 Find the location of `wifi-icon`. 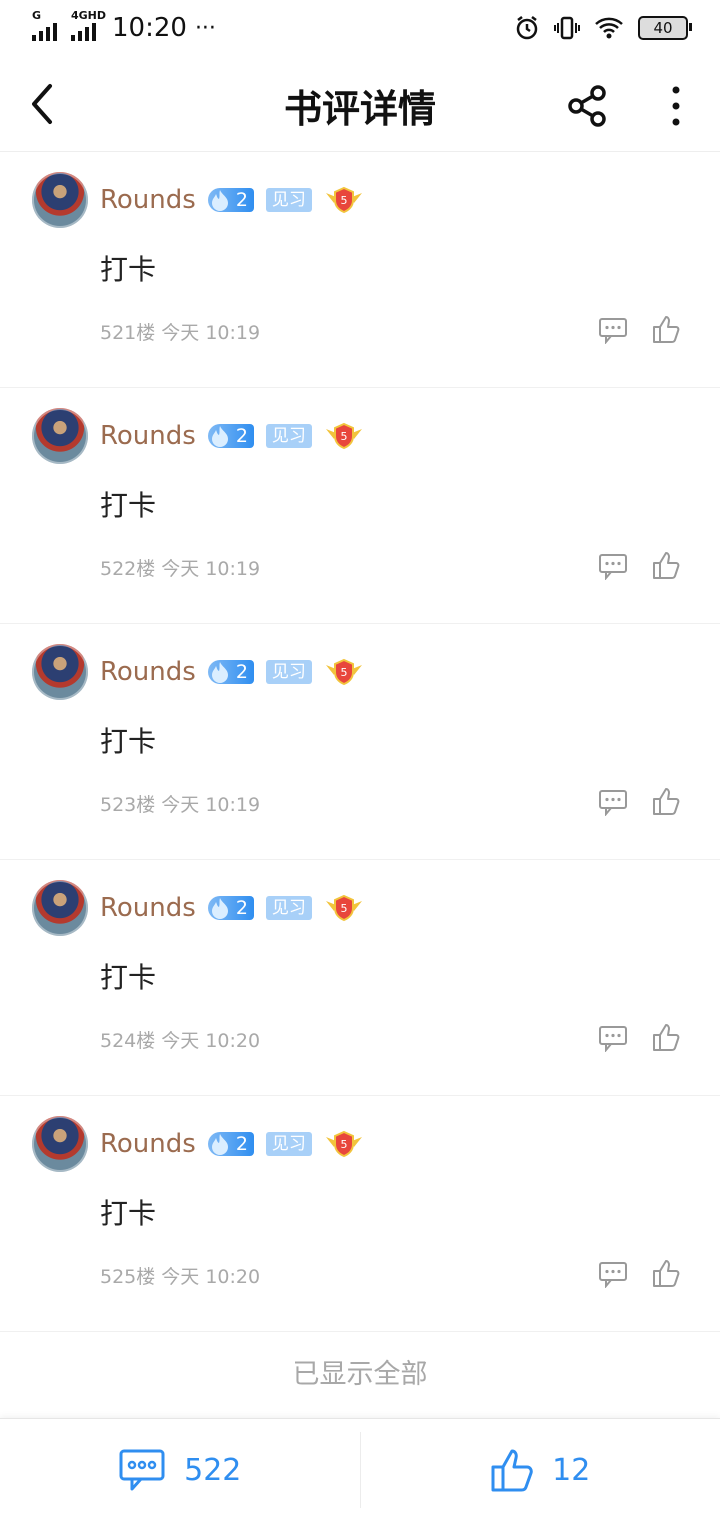

wifi-icon is located at coordinates (609, 28).